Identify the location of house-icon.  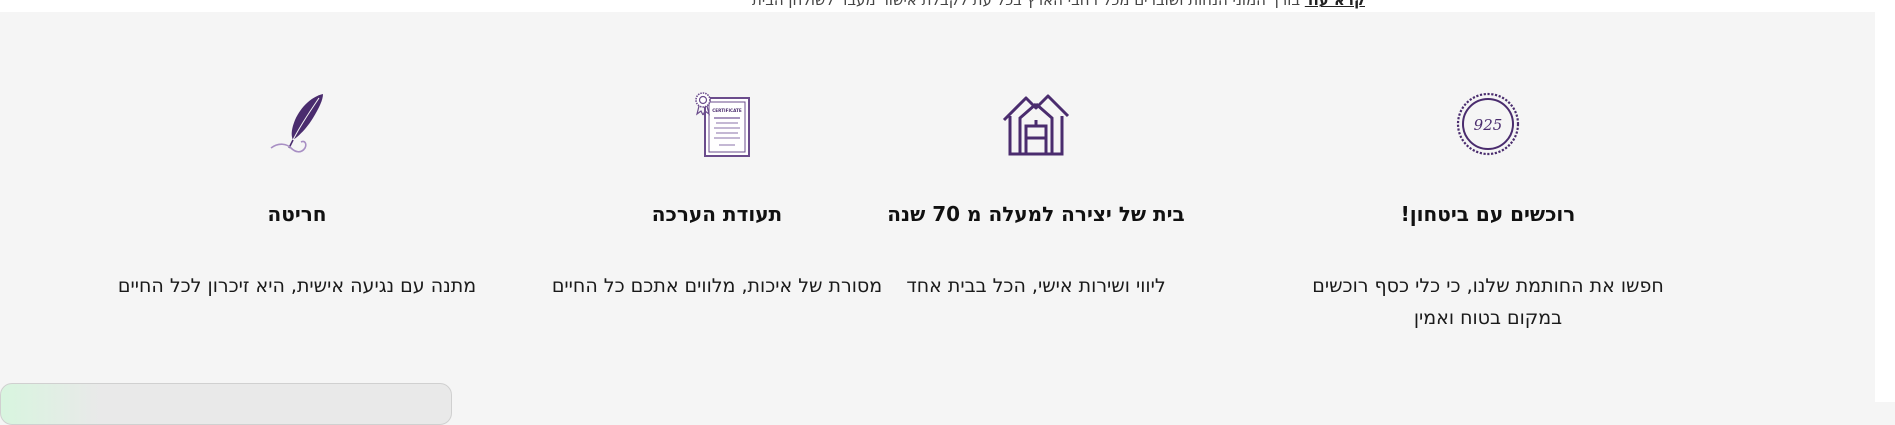
(1036, 125).